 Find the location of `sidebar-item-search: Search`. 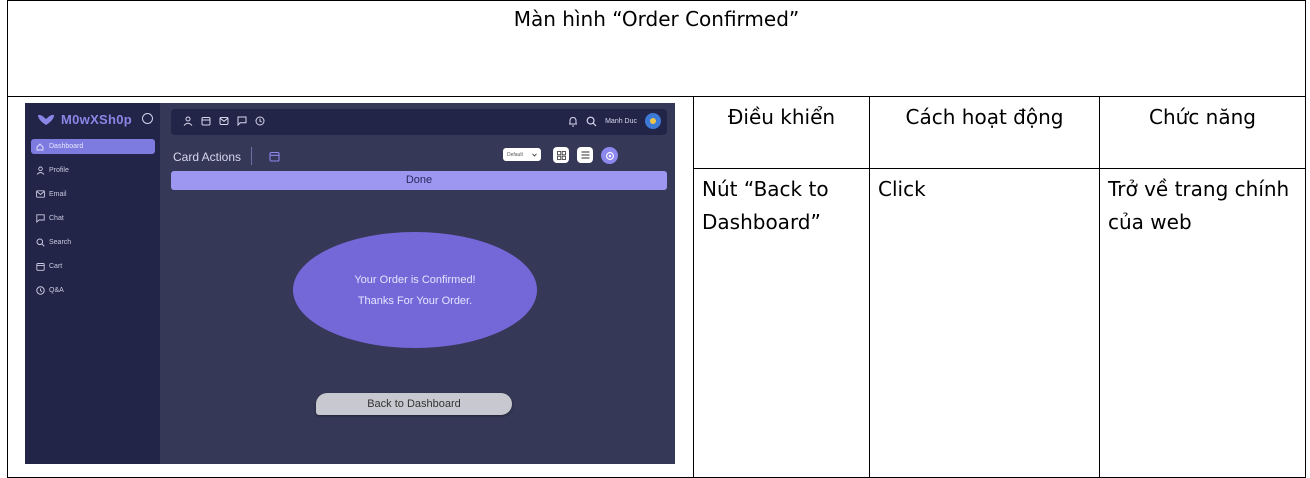

sidebar-item-search: Search is located at coordinates (93, 242).